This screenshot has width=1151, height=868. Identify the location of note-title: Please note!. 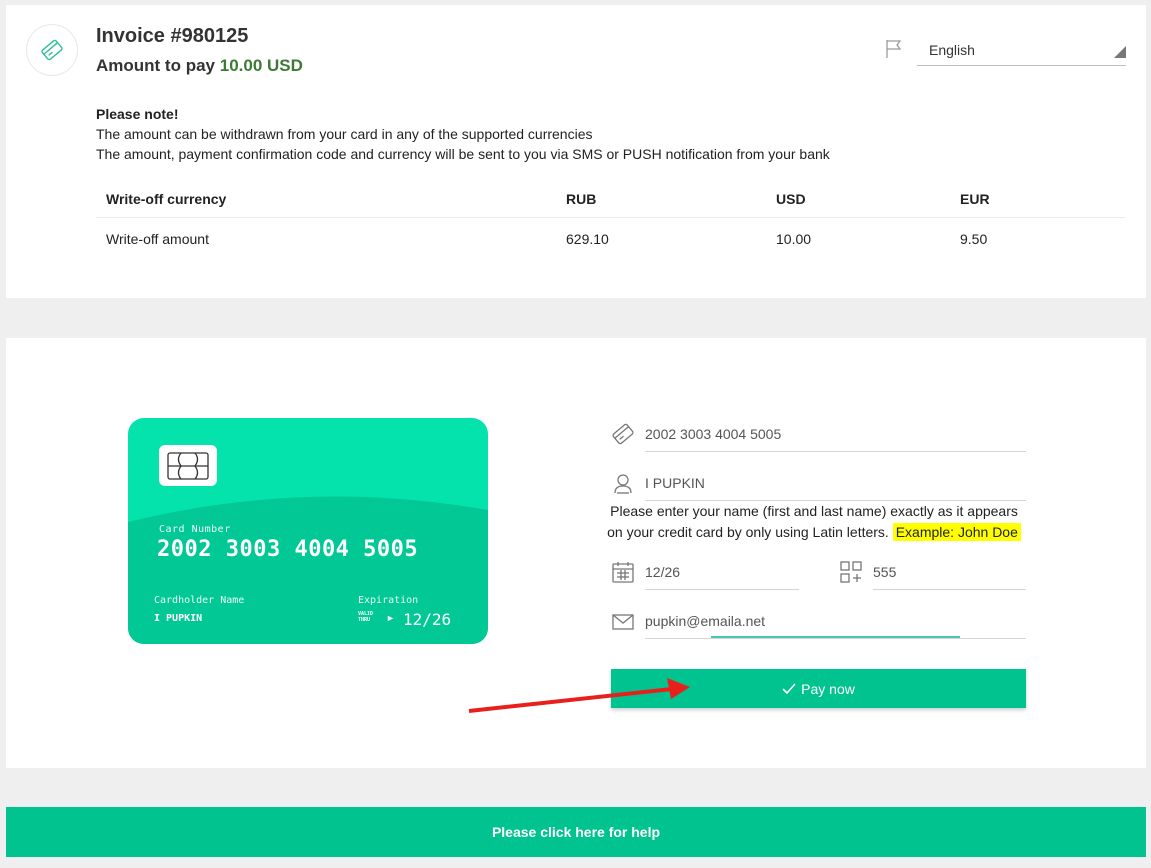
(137, 114).